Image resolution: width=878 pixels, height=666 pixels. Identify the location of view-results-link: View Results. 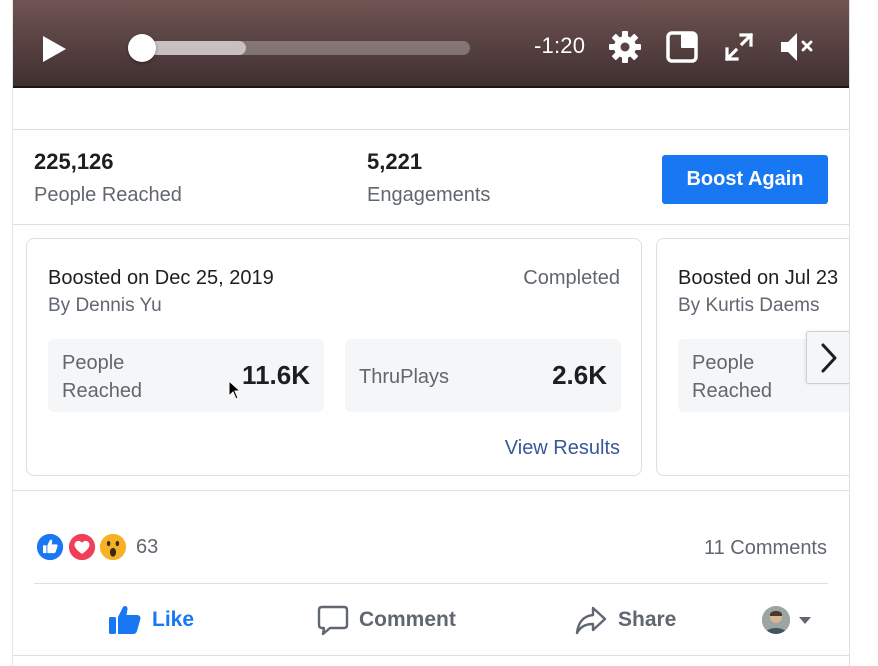
(562, 448).